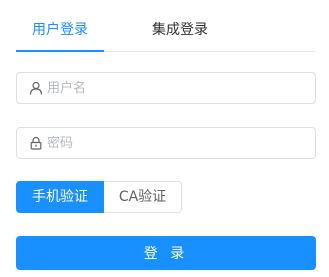 This screenshot has height=277, width=329. Describe the element at coordinates (60, 51) in the screenshot. I see `active-tab-indicator` at that location.